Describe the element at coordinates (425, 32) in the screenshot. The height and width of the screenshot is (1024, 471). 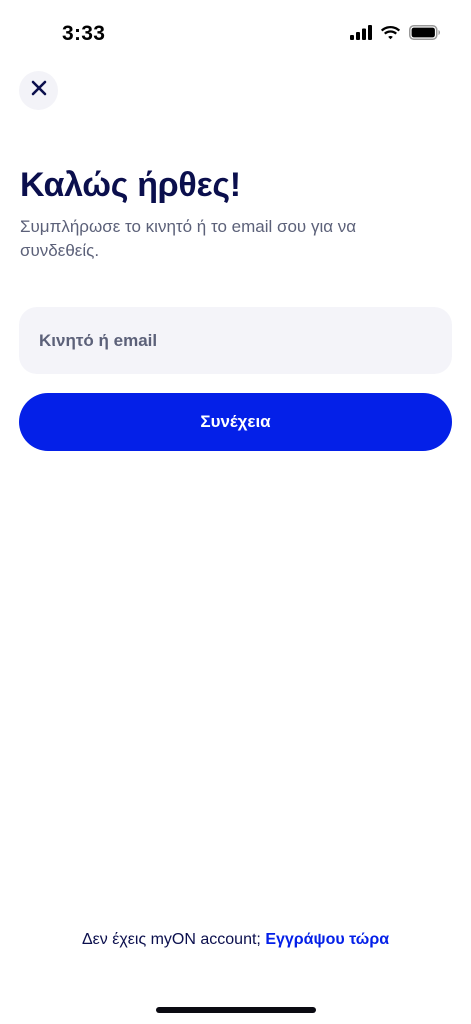
I see `battery-icon` at that location.